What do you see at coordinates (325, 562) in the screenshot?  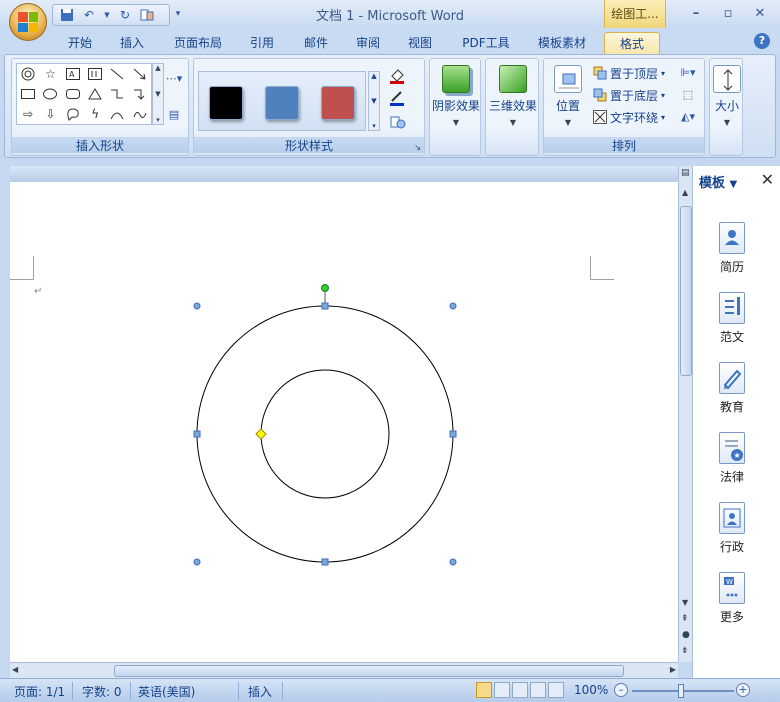 I see `resize-handle-bottom` at bounding box center [325, 562].